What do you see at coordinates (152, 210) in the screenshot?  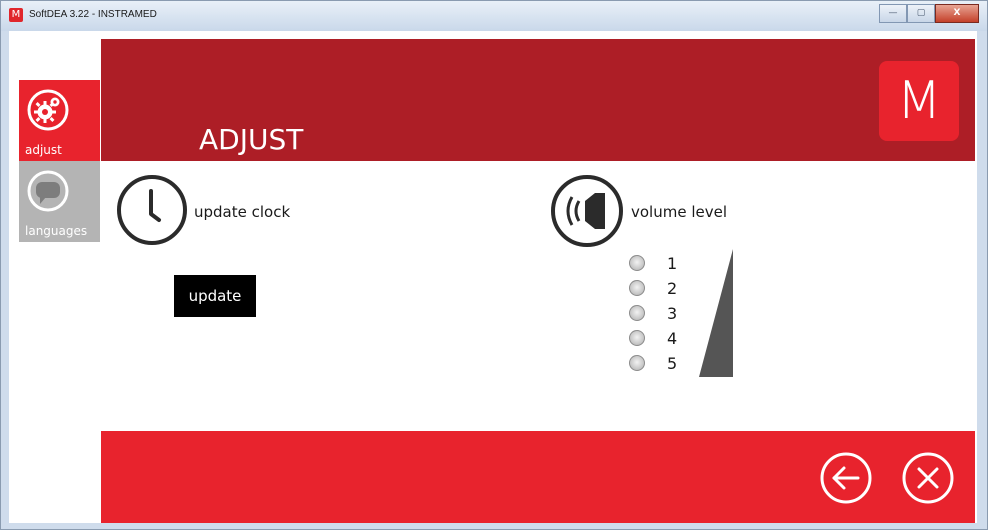 I see `clock-icon` at bounding box center [152, 210].